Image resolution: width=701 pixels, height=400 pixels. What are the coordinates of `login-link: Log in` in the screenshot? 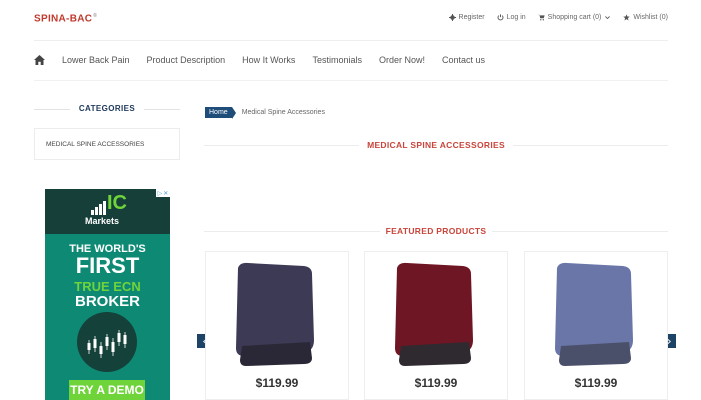 It's located at (511, 17).